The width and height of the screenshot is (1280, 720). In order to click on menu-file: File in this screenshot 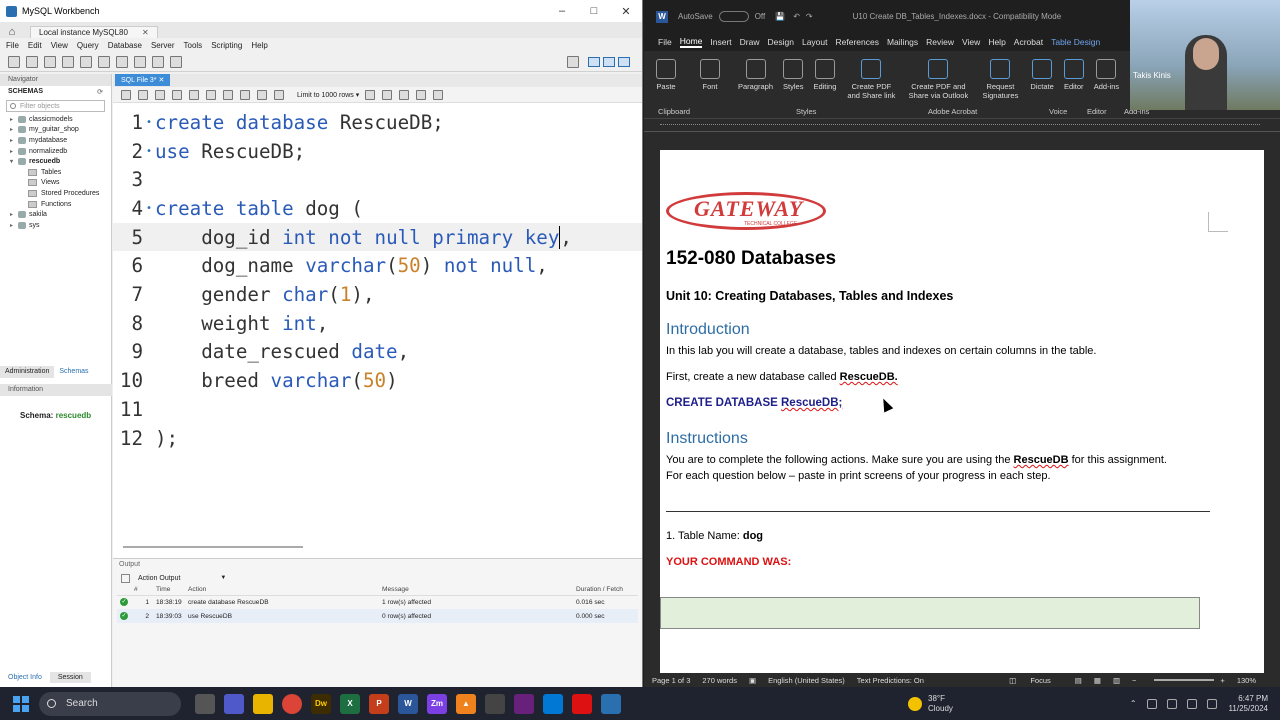, I will do `click(12, 45)`.